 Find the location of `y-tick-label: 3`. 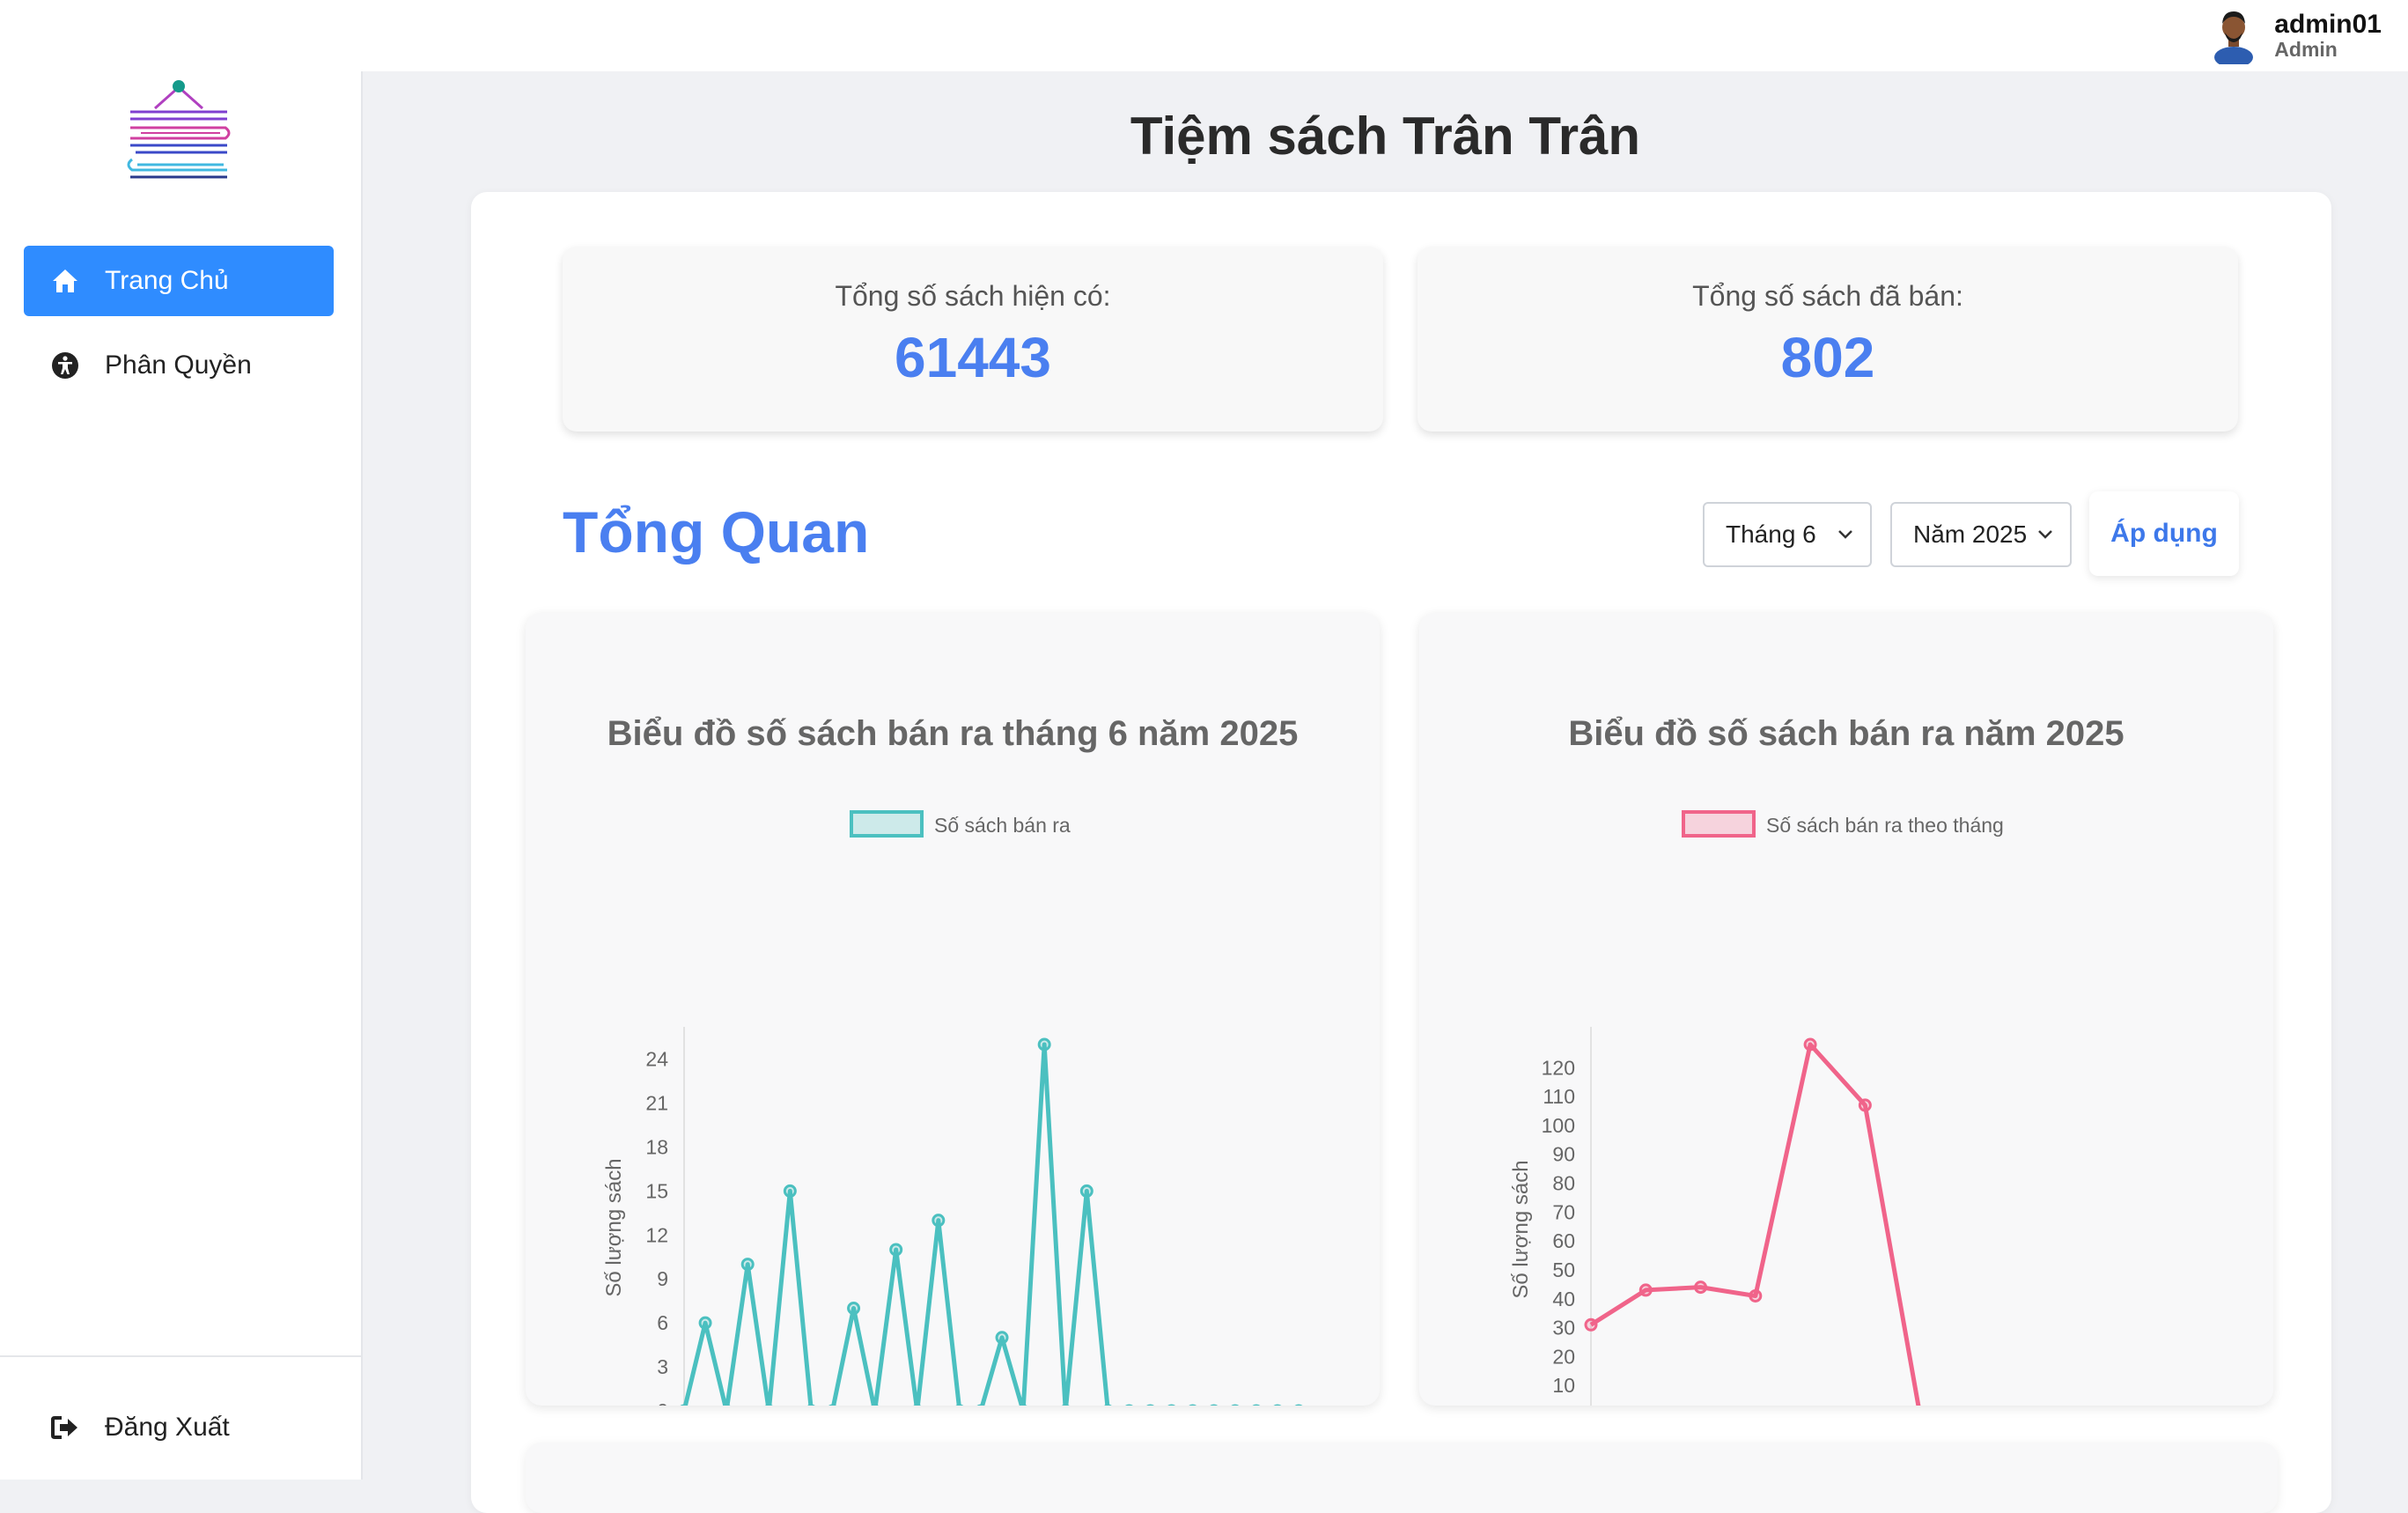

y-tick-label: 3 is located at coordinates (662, 1366).